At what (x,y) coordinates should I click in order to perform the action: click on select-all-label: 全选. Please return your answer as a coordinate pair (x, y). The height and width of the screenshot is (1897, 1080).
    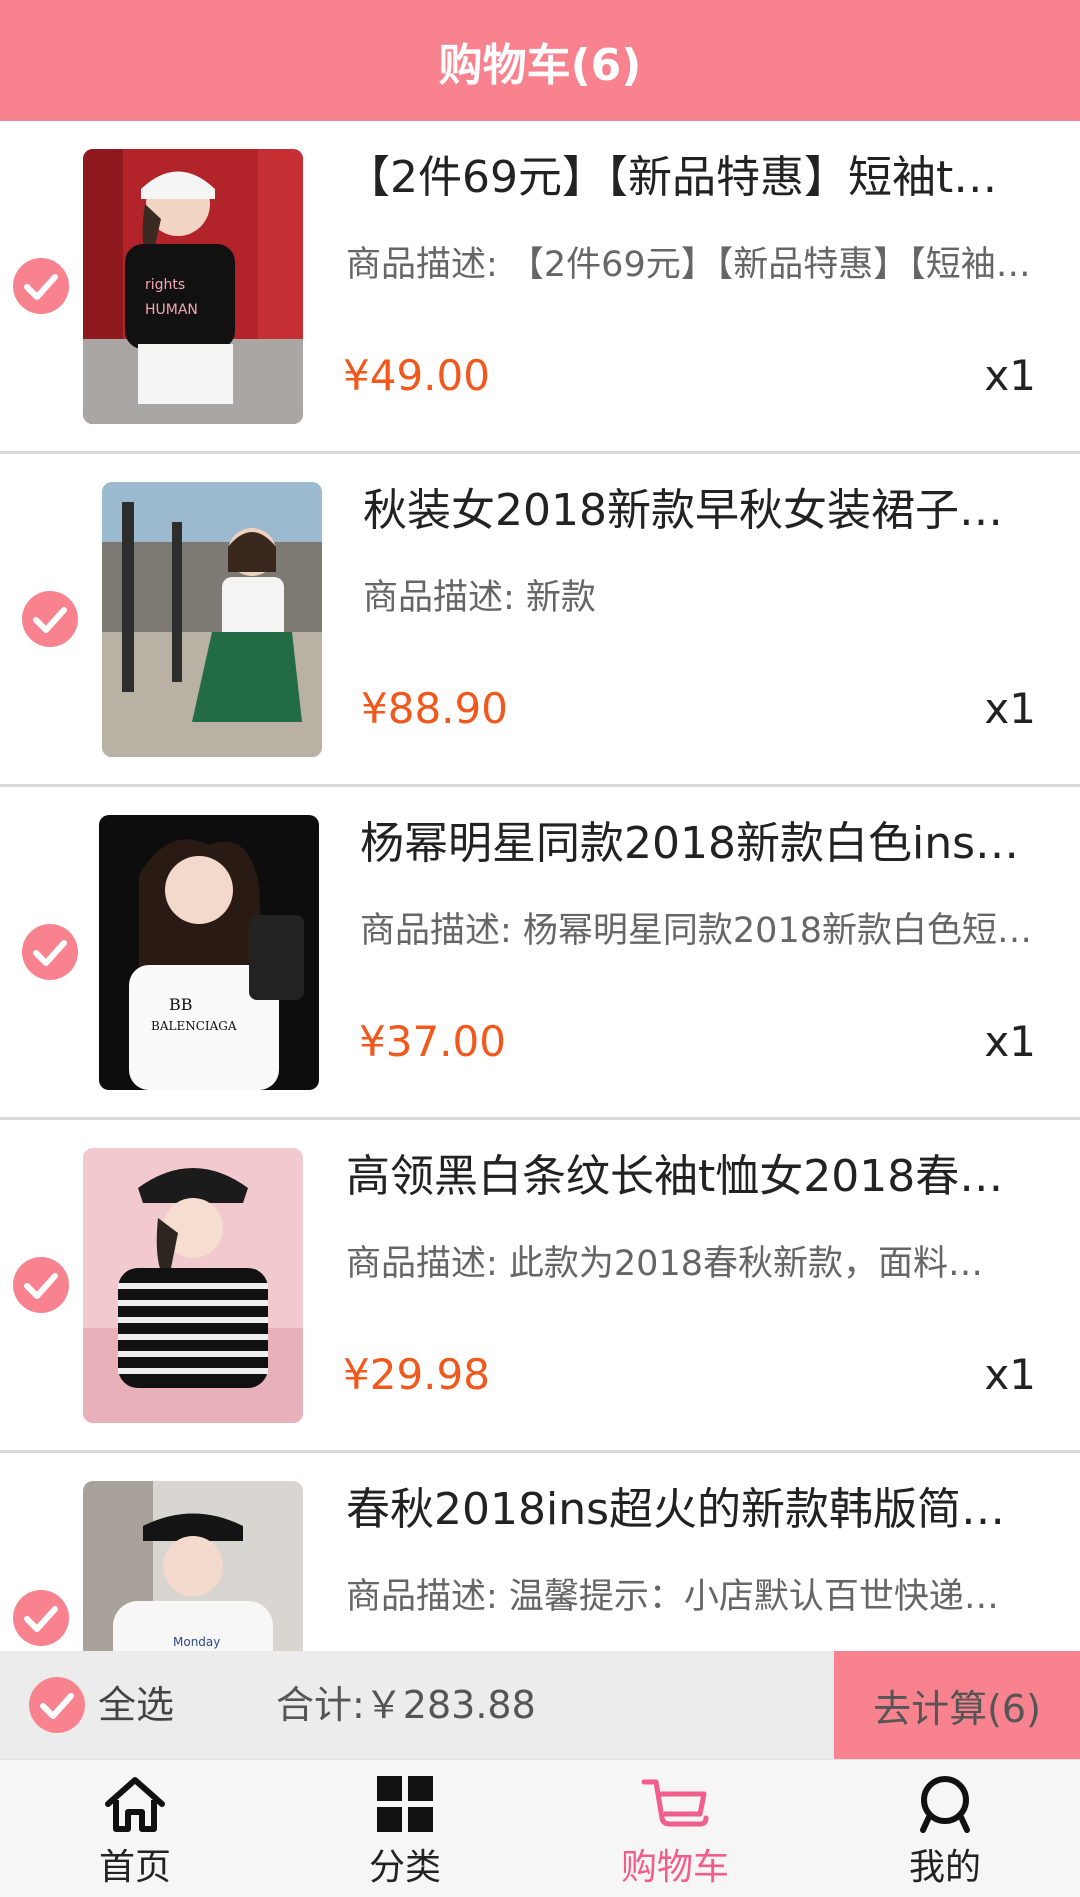
    Looking at the image, I should click on (136, 1705).